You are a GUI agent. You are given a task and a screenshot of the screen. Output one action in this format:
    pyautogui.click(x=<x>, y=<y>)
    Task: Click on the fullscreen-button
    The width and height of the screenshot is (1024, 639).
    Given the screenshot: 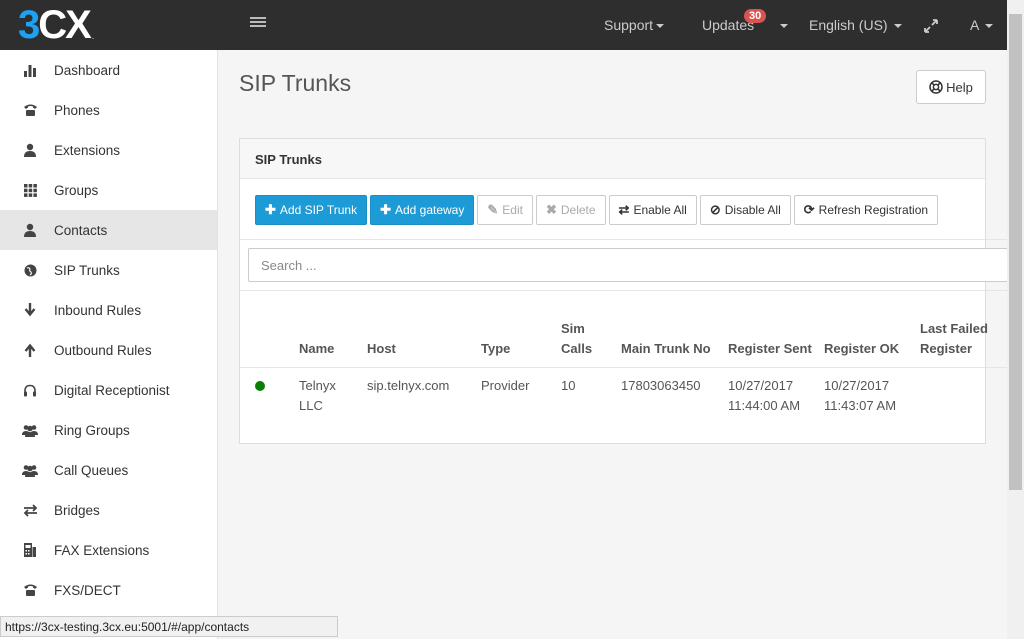 What is the action you would take?
    pyautogui.click(x=931, y=25)
    